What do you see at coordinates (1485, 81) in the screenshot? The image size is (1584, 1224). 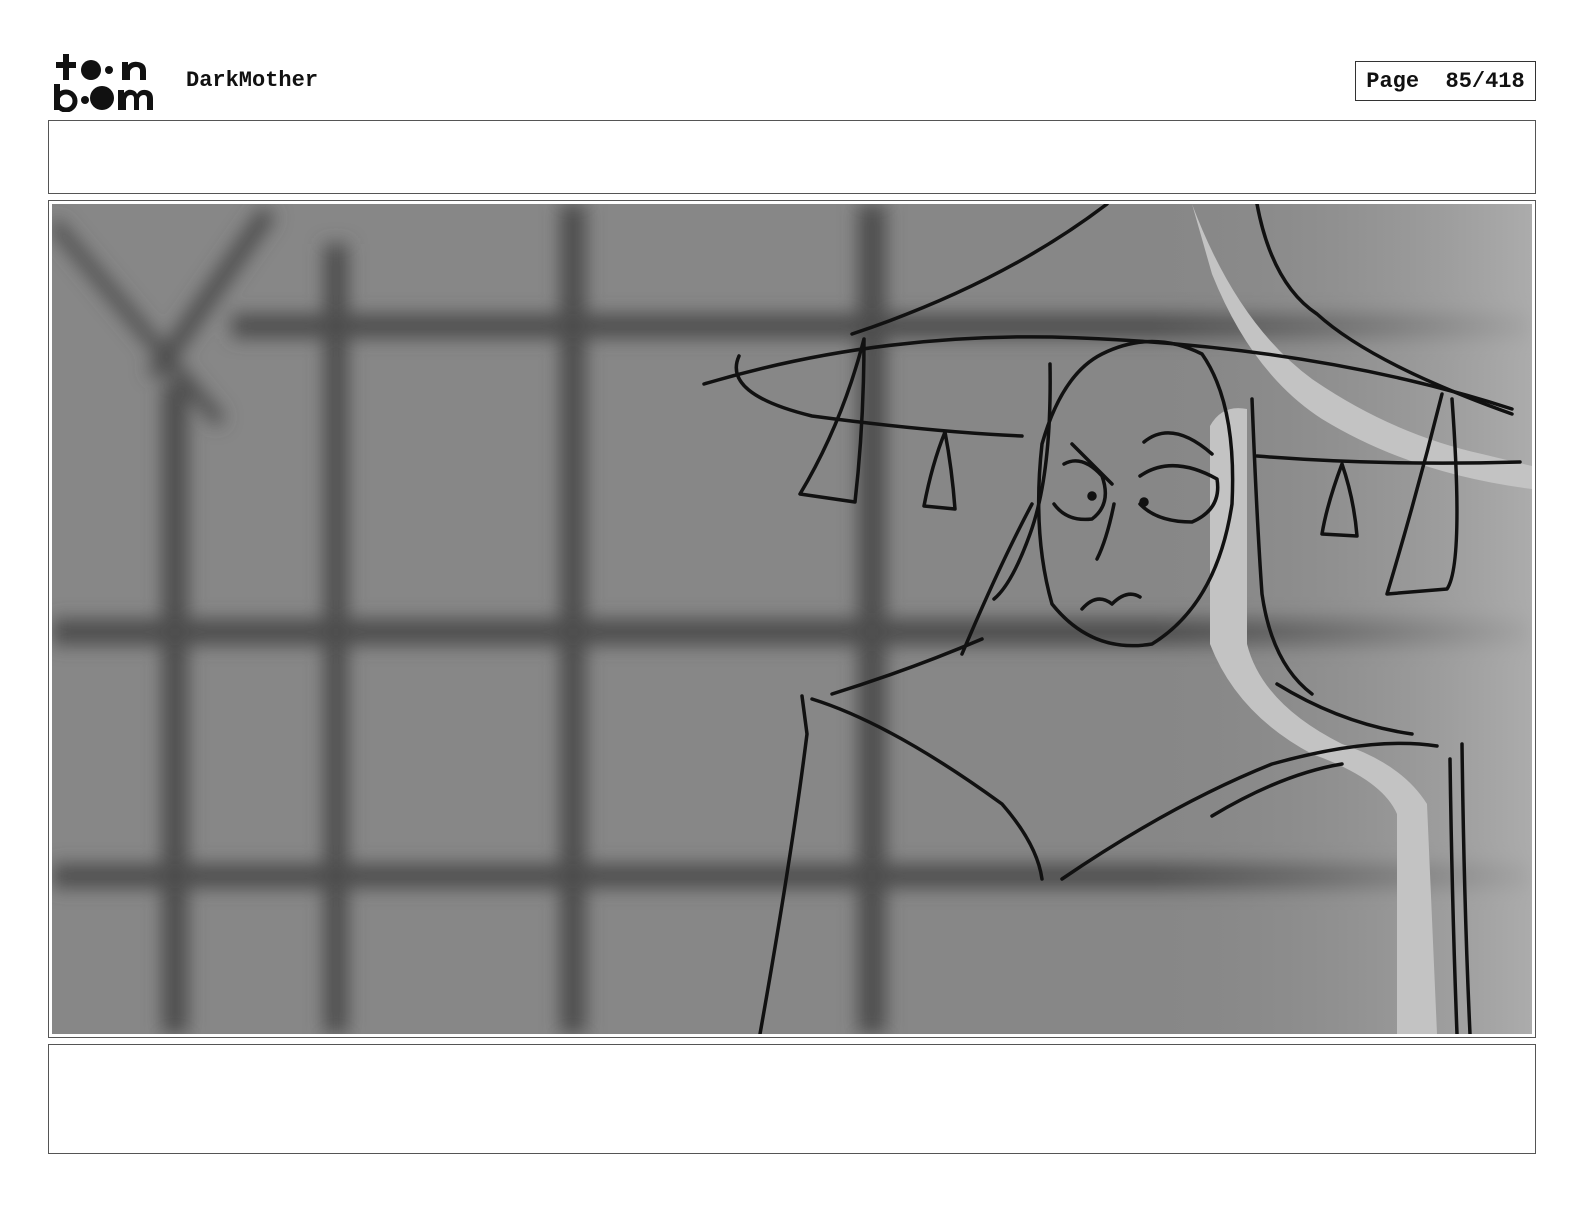 I see `page-number: 85/418` at bounding box center [1485, 81].